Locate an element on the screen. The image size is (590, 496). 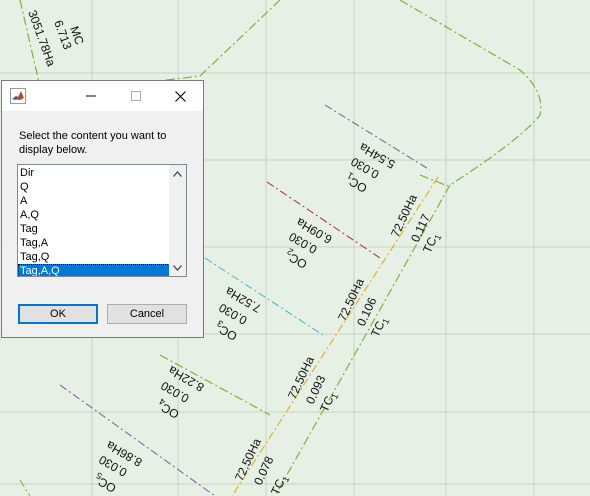
maximize-icon is located at coordinates (135, 96).